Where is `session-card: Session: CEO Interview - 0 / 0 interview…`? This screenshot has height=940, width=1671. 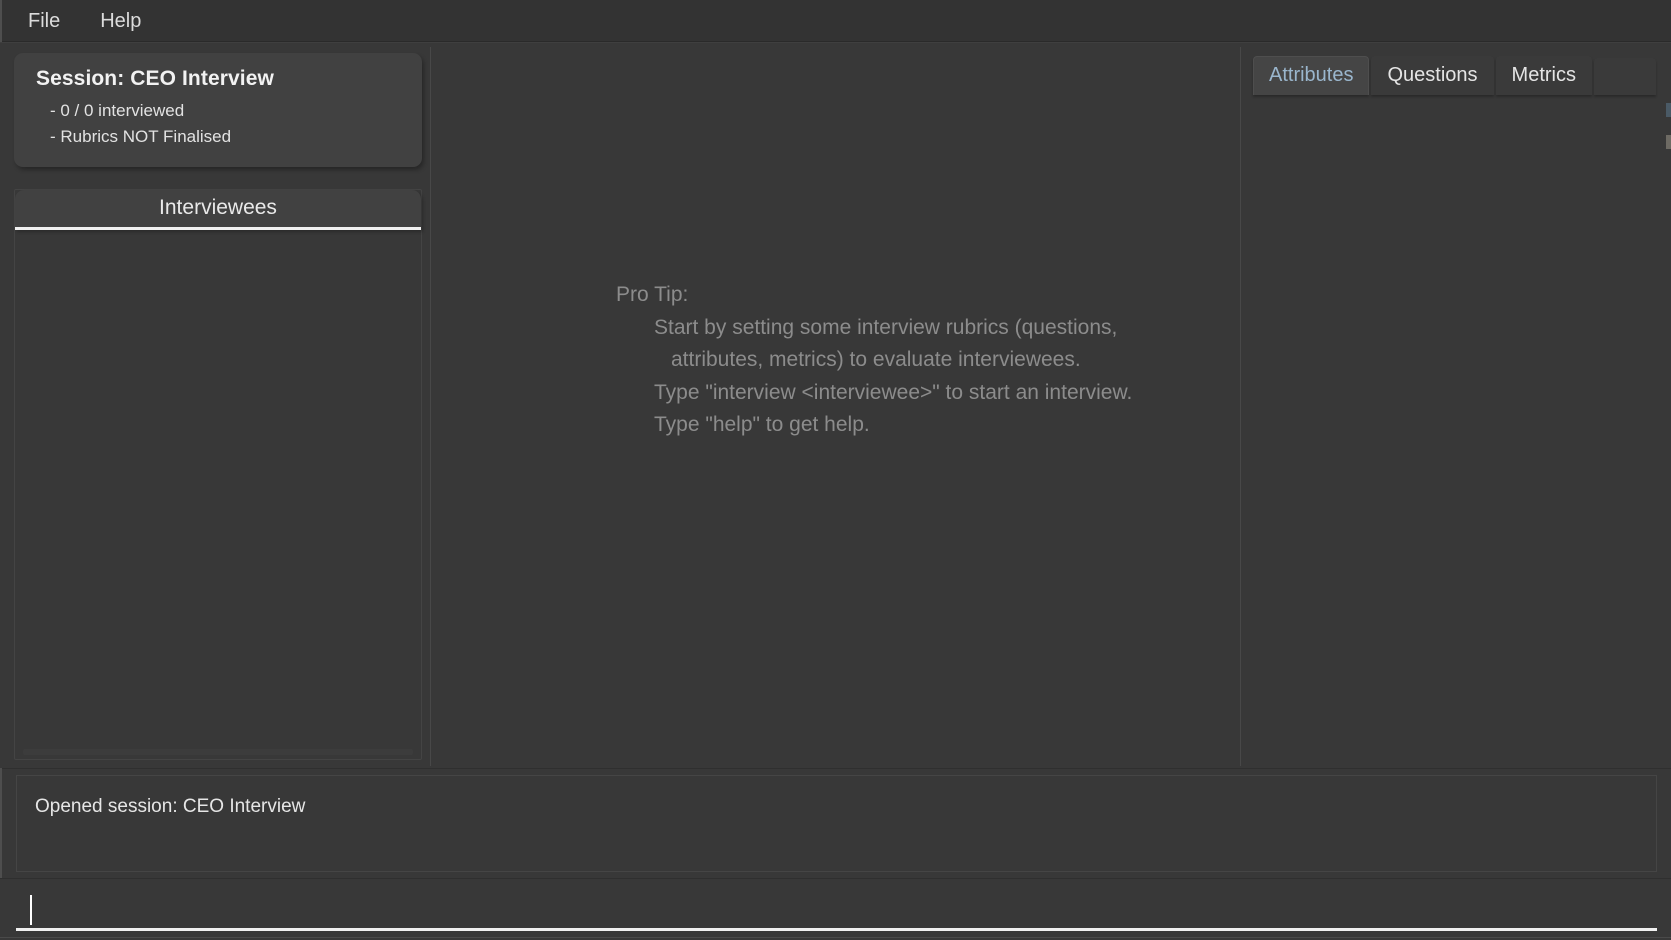
session-card: Session: CEO Interview - 0 / 0 interview… is located at coordinates (218, 110).